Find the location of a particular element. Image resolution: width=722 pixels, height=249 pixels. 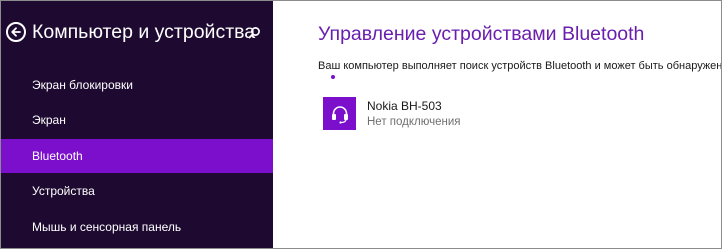

sidebar-item-label: Экран is located at coordinates (49, 120).